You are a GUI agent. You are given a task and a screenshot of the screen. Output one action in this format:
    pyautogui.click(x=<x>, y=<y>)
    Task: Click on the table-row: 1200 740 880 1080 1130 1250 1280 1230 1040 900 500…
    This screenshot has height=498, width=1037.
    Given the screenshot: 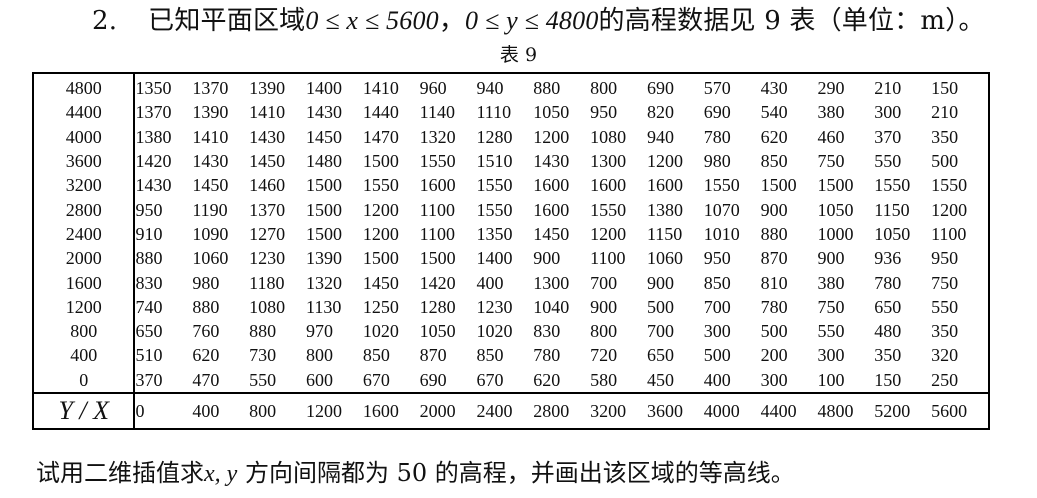 What is the action you would take?
    pyautogui.click(x=511, y=306)
    